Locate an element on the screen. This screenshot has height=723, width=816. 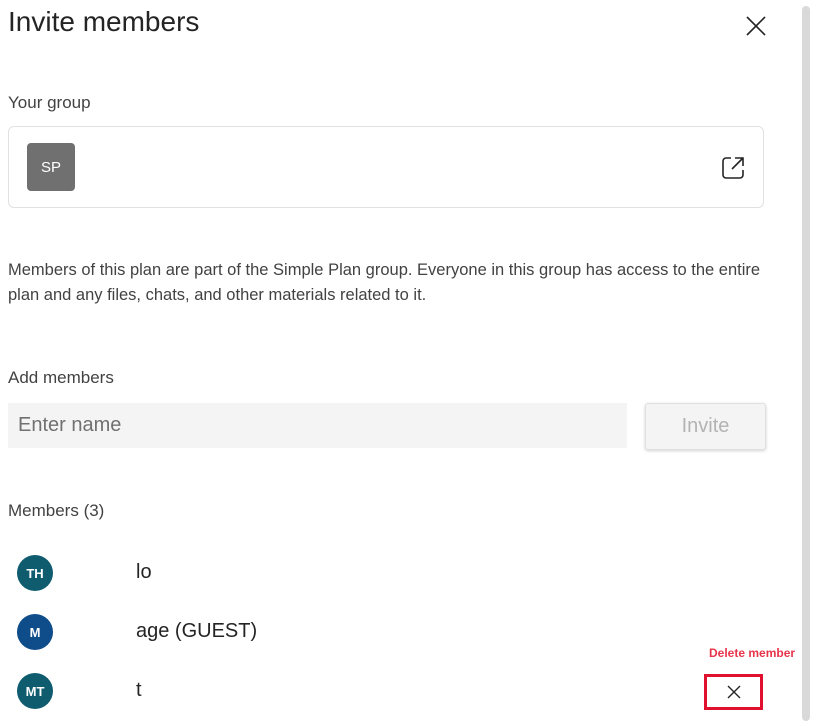
member-avatar: TH is located at coordinates (35, 573).